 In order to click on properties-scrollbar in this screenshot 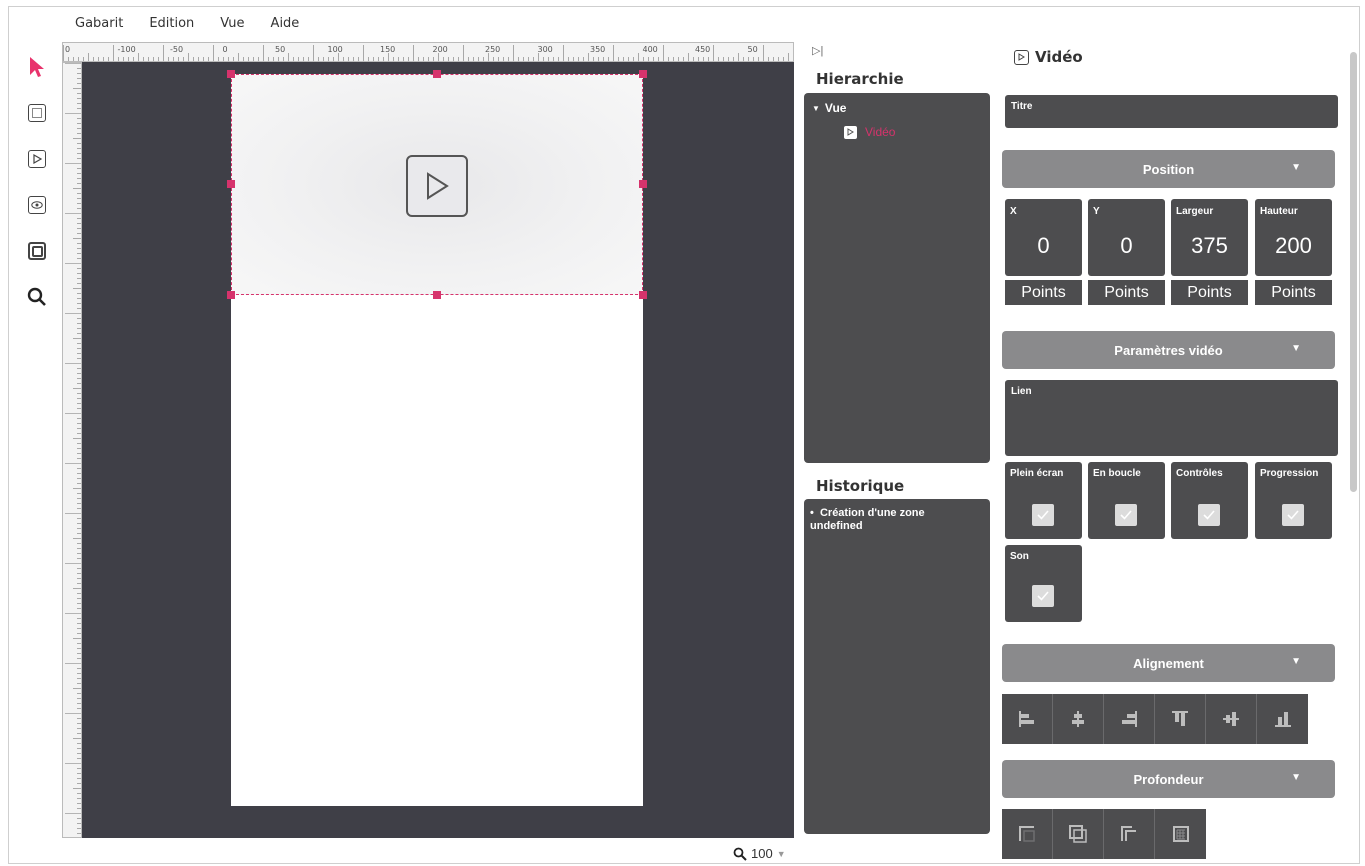, I will do `click(1353, 272)`.